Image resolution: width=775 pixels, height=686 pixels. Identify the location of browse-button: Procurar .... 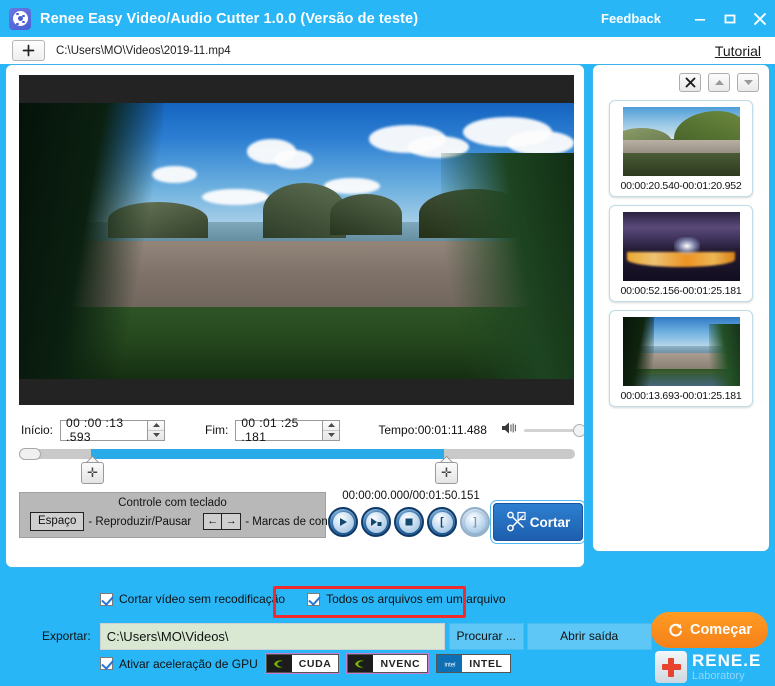
(486, 636).